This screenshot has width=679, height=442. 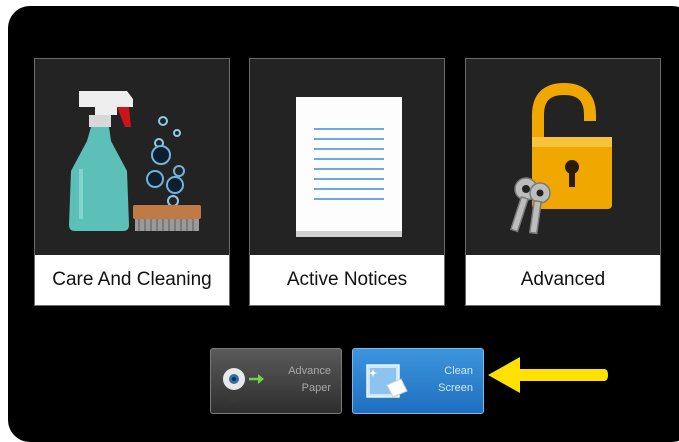 What do you see at coordinates (347, 280) in the screenshot?
I see `tile-label: Active Notices` at bounding box center [347, 280].